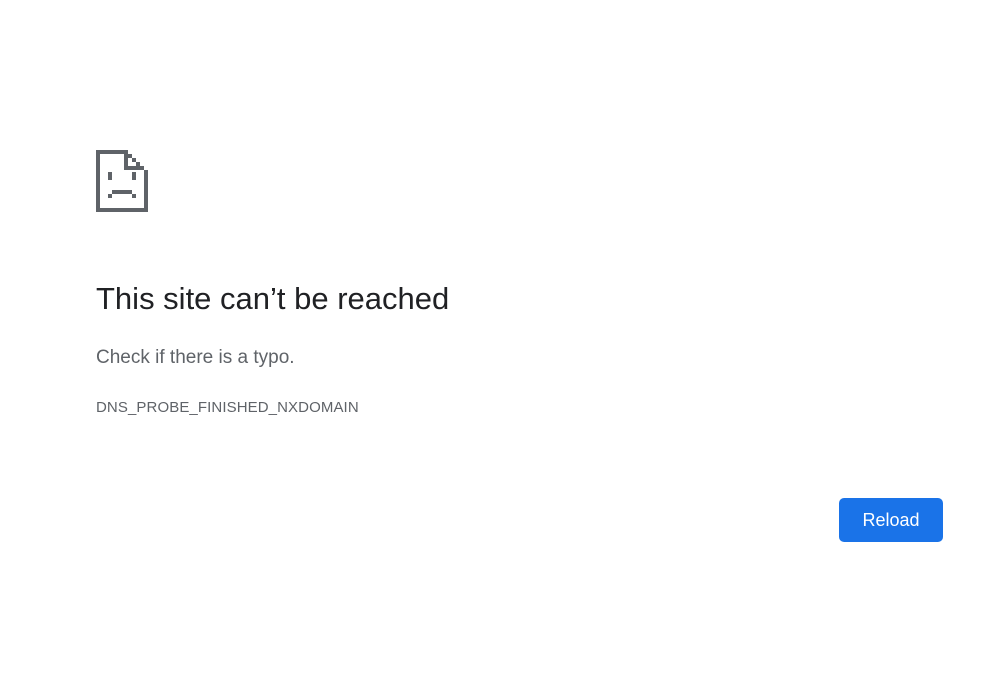 This screenshot has height=684, width=1000. Describe the element at coordinates (227, 407) in the screenshot. I see `error-code: DNS_PROBE_FINISHED_NXDOMAIN` at that location.